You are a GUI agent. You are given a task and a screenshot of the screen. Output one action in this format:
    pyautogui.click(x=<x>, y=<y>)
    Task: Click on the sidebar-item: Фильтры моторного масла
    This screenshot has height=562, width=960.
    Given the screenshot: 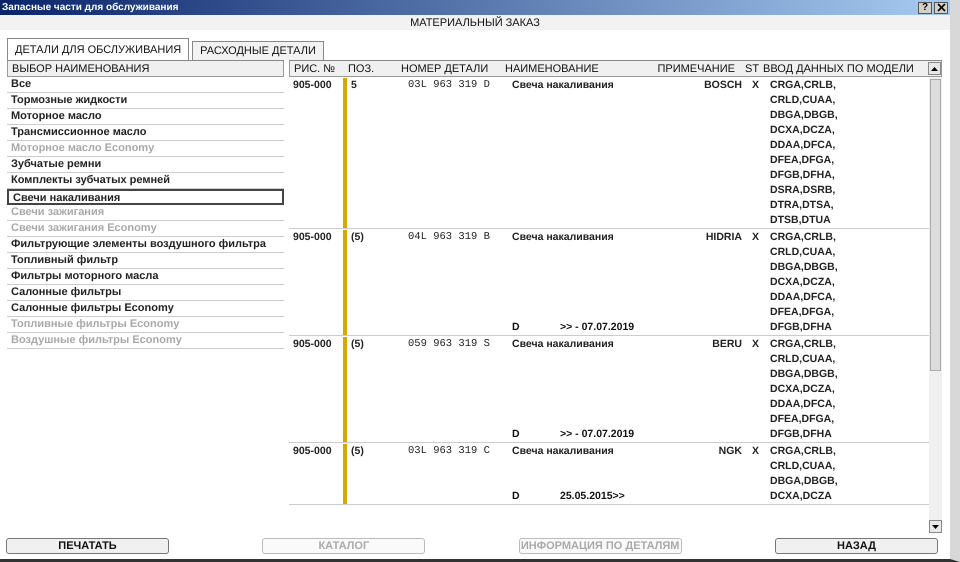 What is the action you would take?
    pyautogui.click(x=145, y=277)
    